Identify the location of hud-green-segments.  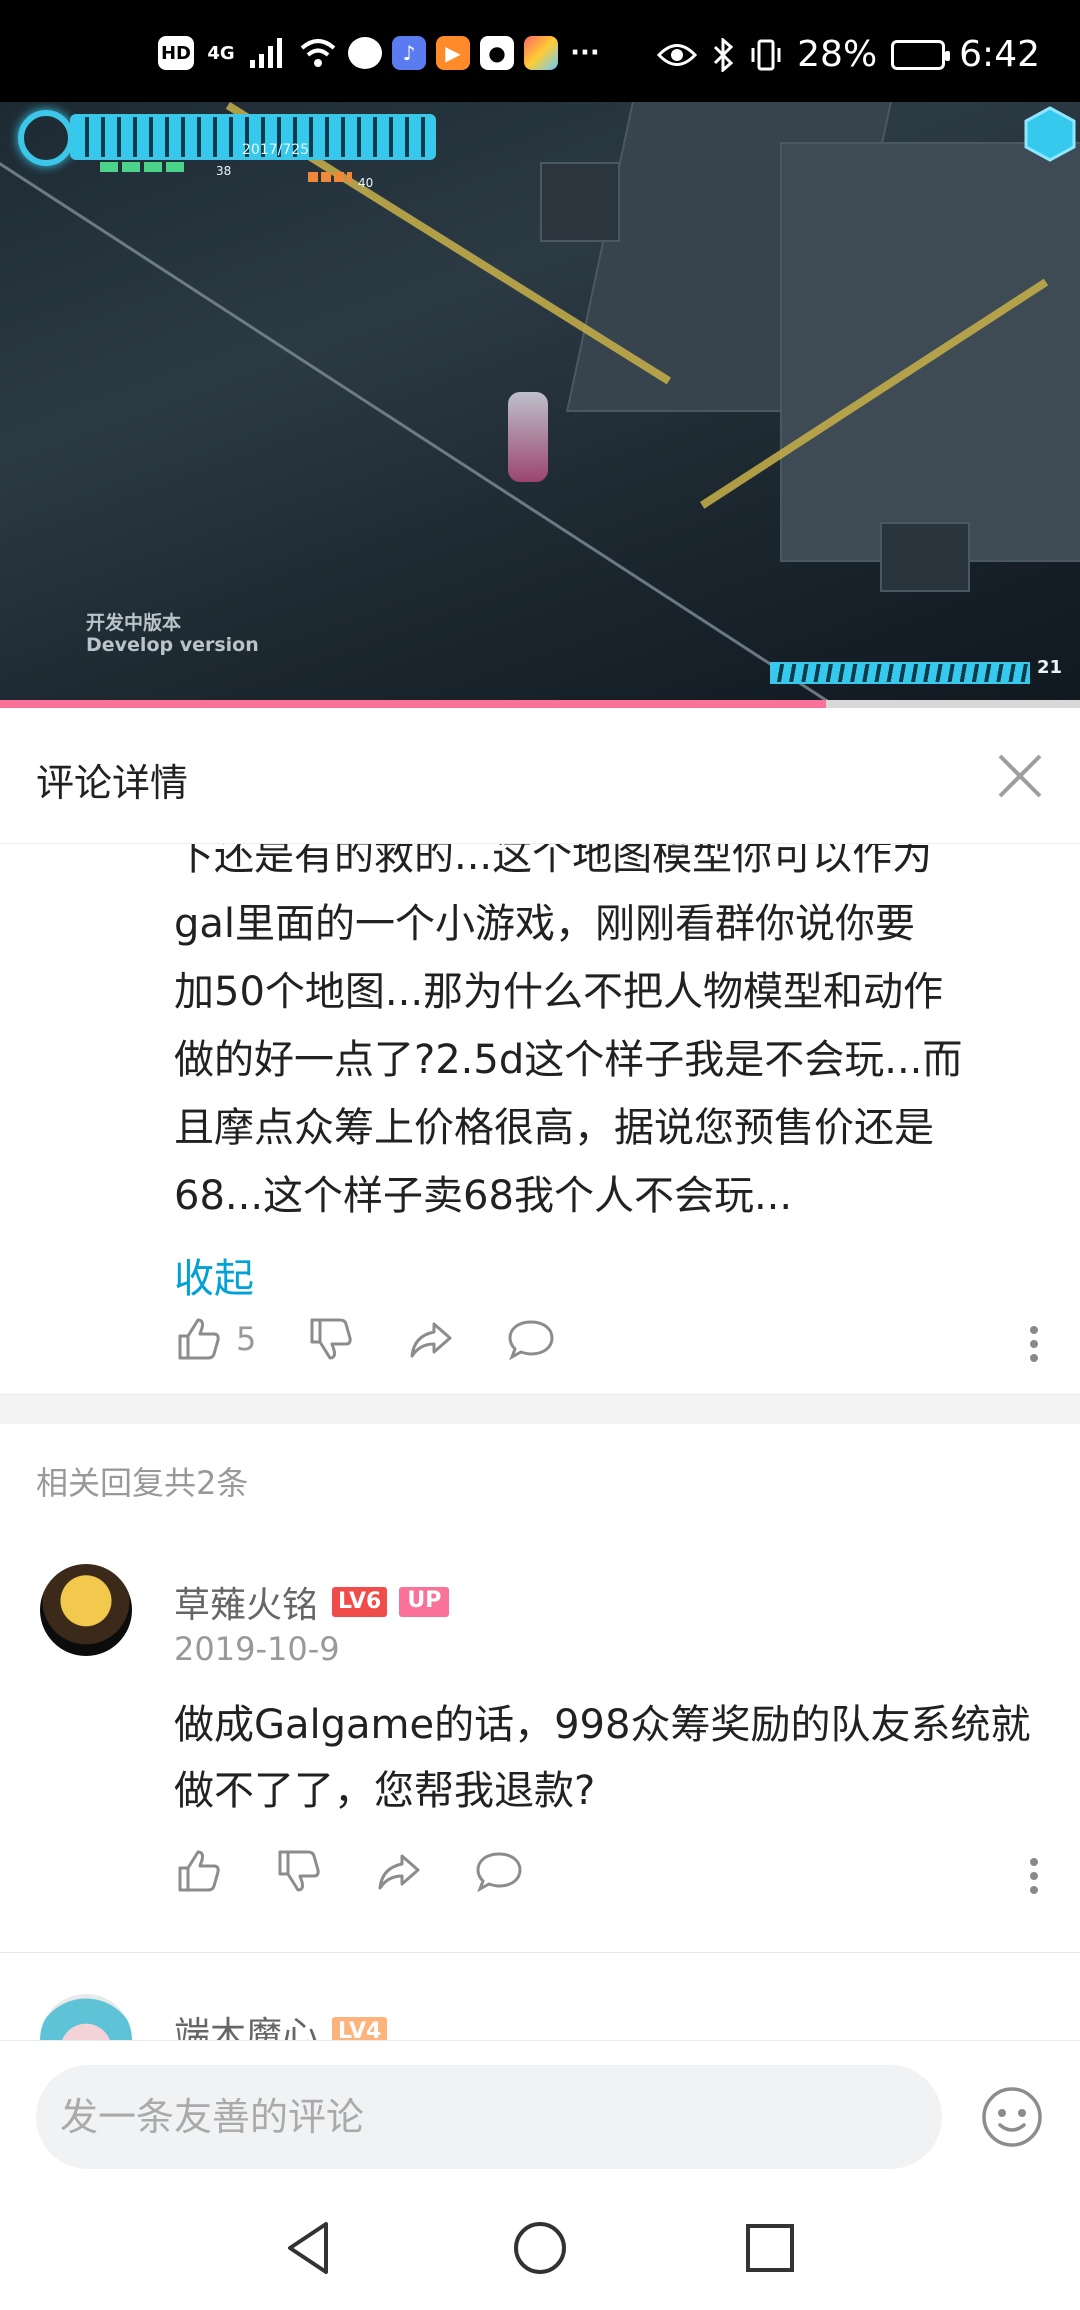
(142, 167).